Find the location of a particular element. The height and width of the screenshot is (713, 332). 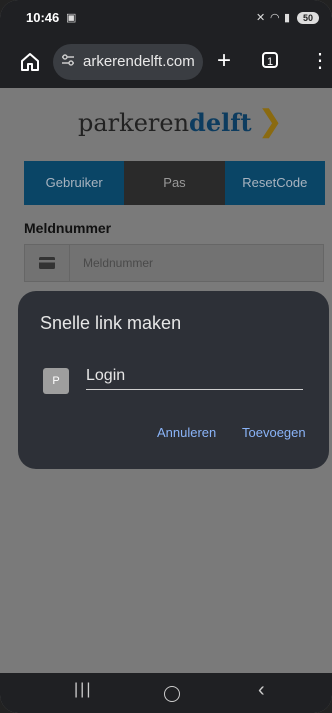

site-logo: parkerendelft ❯ is located at coordinates (180, 121).